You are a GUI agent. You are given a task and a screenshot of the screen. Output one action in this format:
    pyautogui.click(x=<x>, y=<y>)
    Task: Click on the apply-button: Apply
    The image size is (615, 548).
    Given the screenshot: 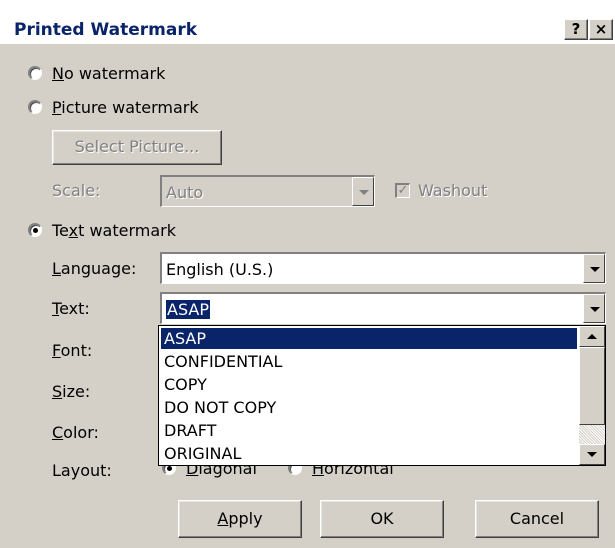 What is the action you would take?
    pyautogui.click(x=240, y=519)
    